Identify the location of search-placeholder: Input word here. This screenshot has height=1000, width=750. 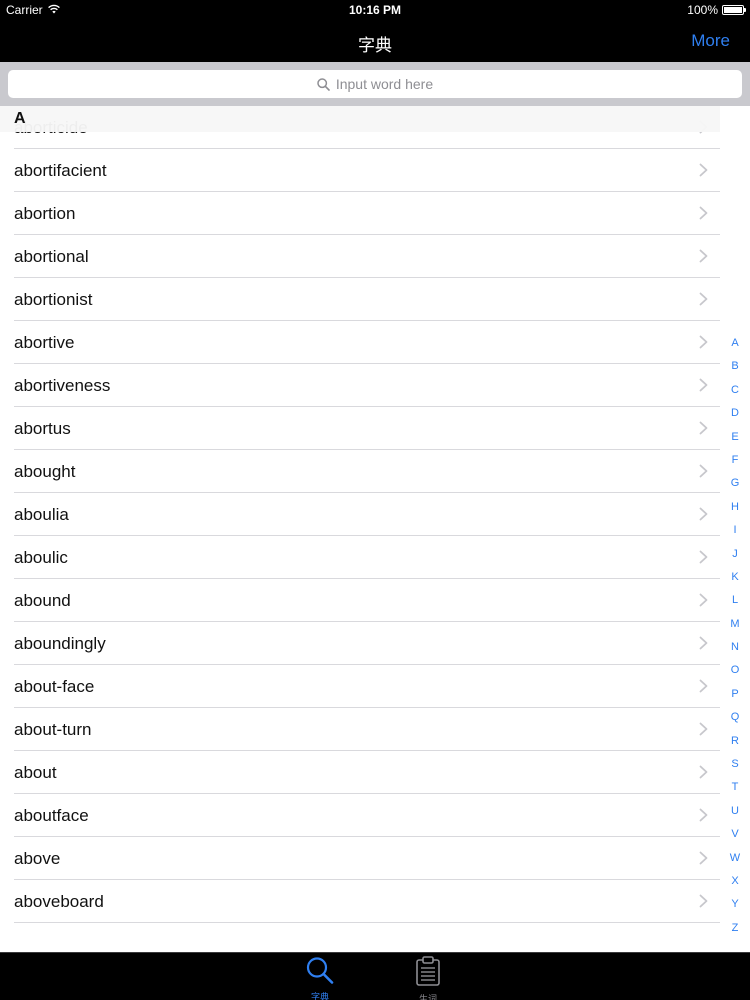
(384, 84).